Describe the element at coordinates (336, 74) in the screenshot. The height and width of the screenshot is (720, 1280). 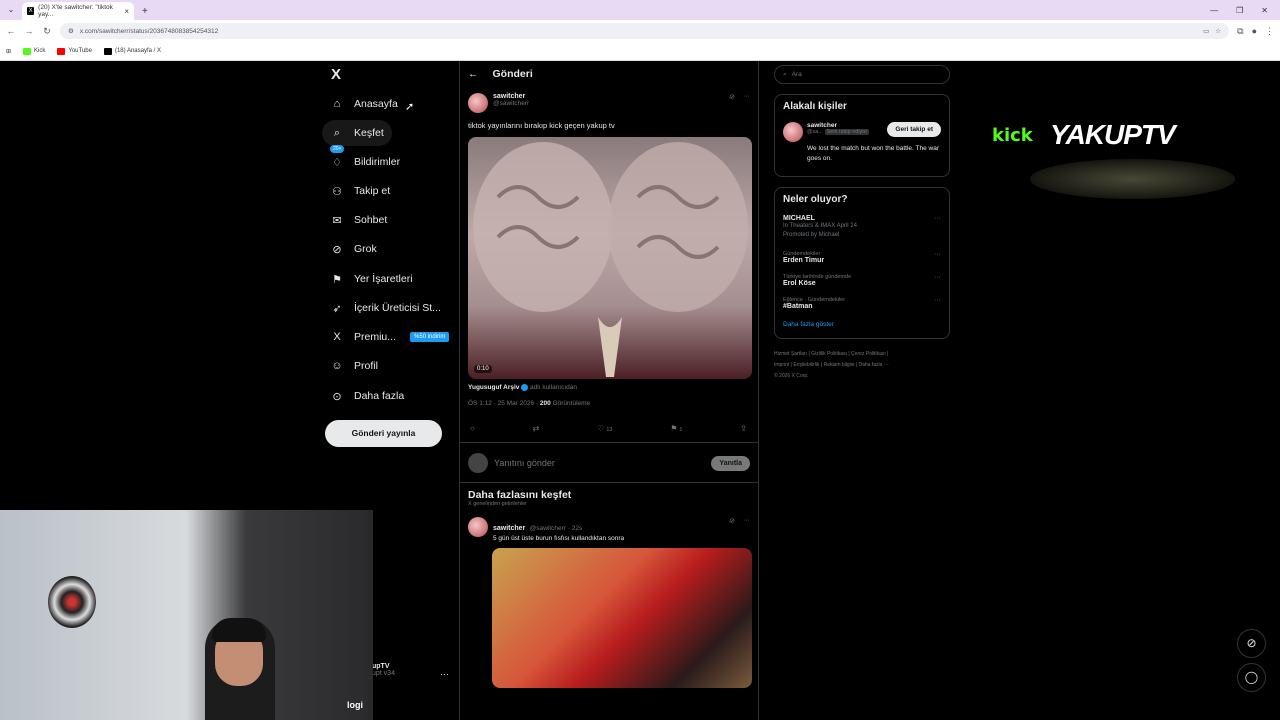
I see `x-logo-icon: X` at that location.